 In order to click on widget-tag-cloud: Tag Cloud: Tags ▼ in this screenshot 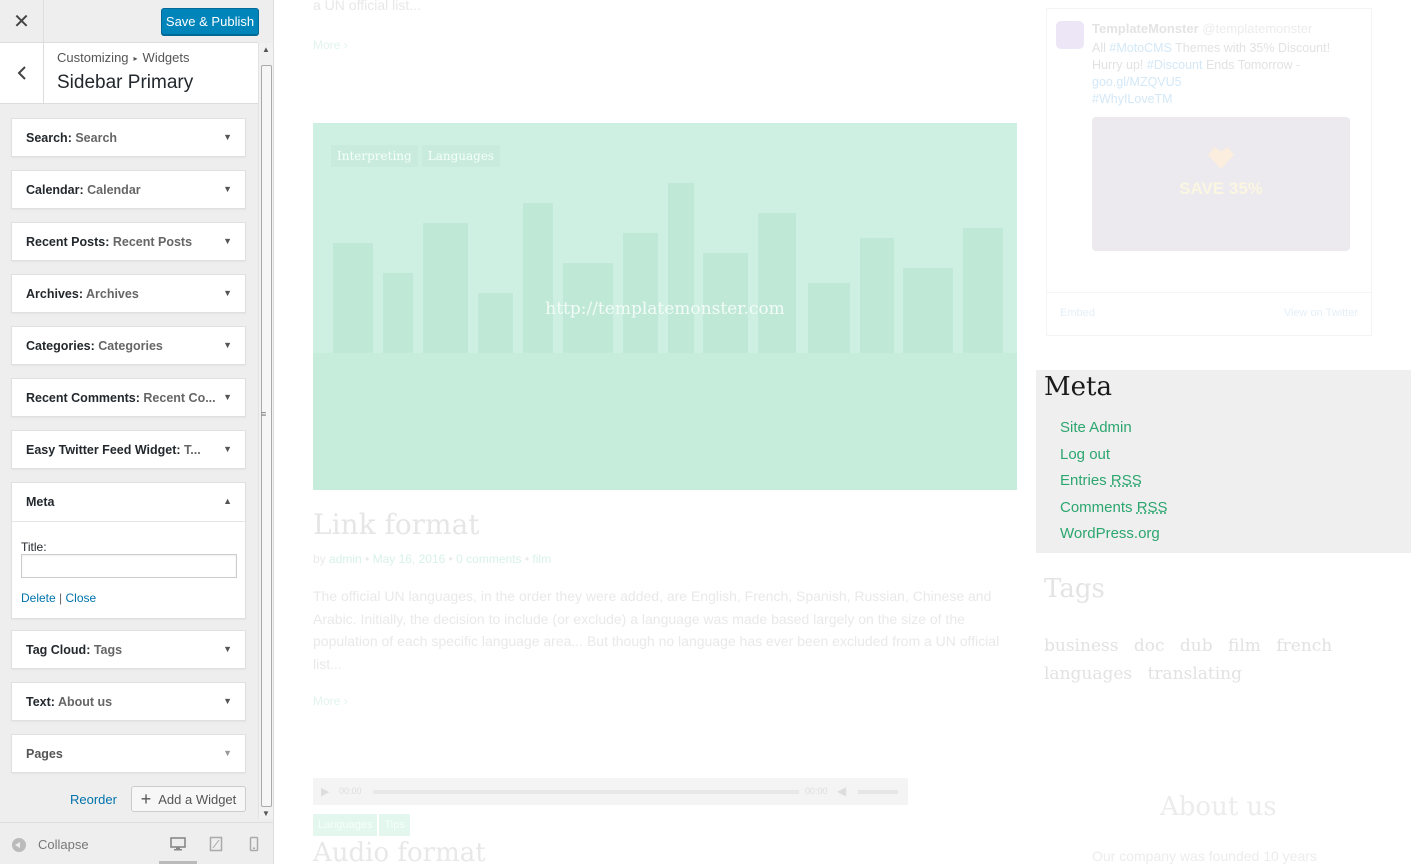, I will do `click(128, 649)`.